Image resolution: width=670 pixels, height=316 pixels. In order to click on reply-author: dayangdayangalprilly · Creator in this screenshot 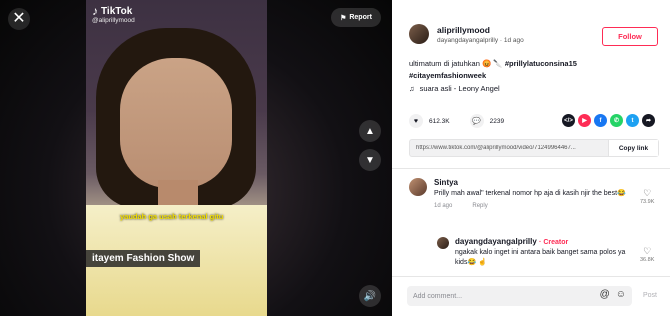, I will do `click(545, 241)`.